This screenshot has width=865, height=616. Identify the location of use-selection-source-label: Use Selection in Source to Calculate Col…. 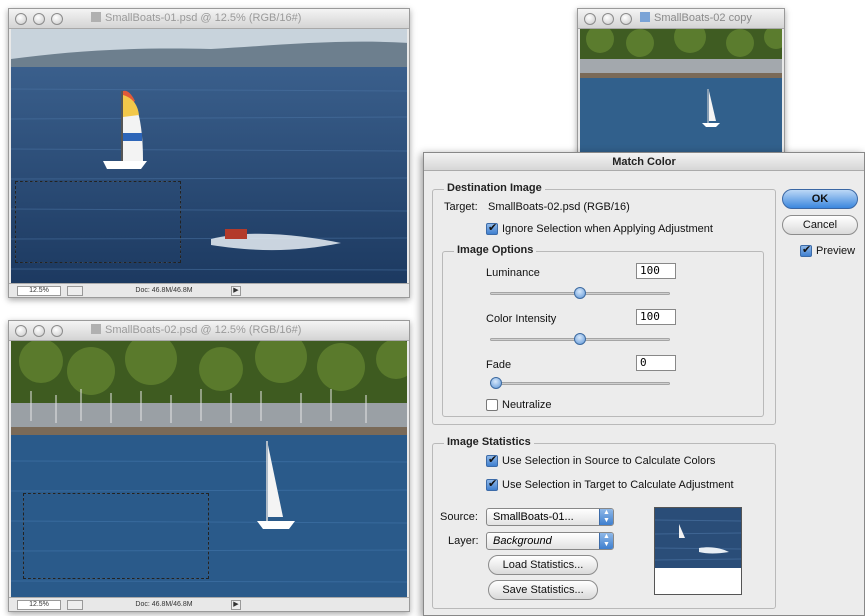
(608, 461).